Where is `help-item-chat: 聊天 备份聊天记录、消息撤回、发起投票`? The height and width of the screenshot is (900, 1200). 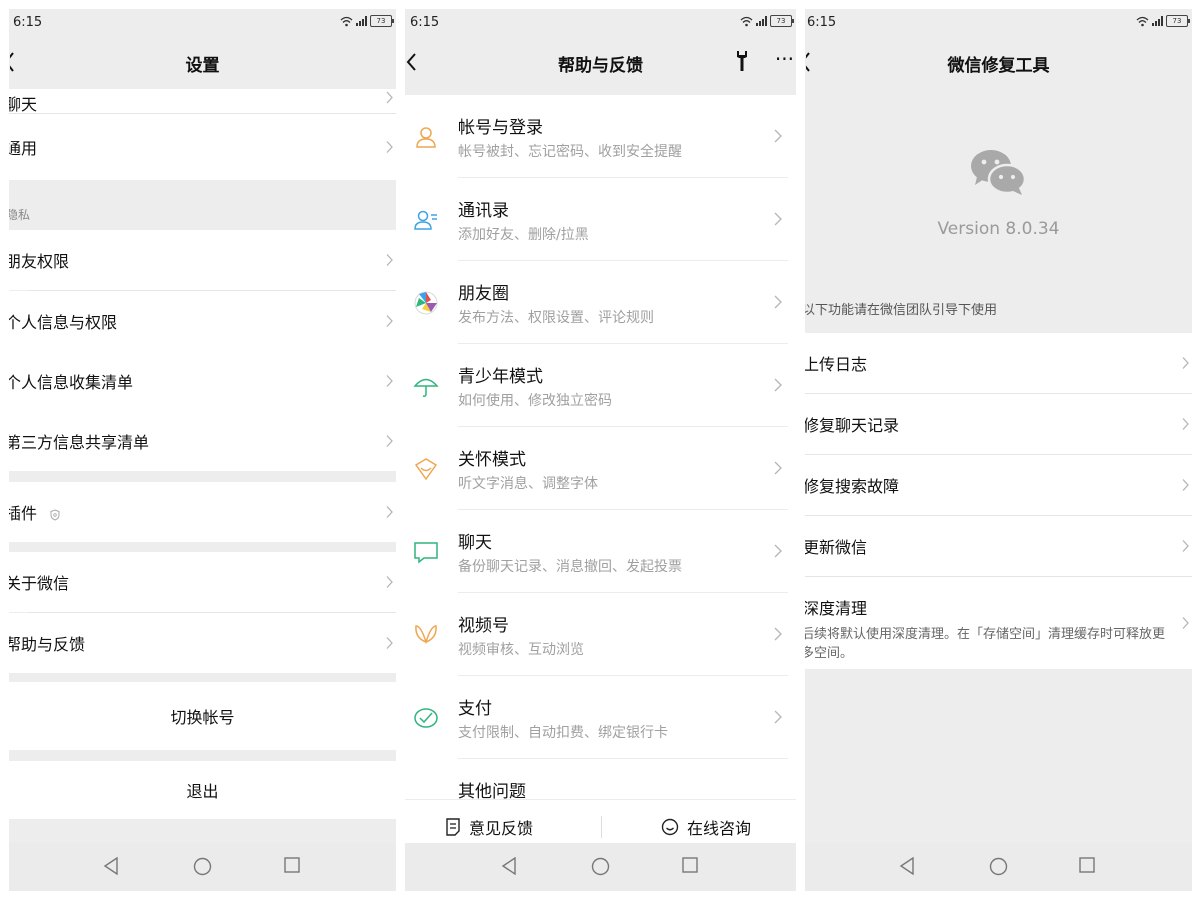 help-item-chat: 聊天 备份聊天记录、消息撤回、发起投票 is located at coordinates (600, 551).